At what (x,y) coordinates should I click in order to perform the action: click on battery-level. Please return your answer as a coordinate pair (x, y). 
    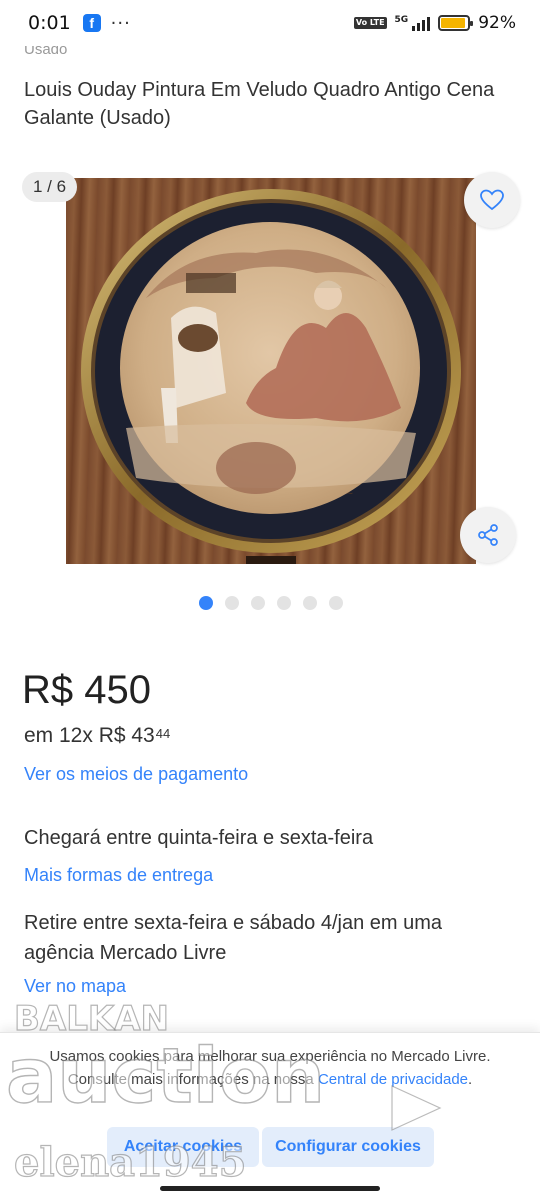
    Looking at the image, I should click on (453, 23).